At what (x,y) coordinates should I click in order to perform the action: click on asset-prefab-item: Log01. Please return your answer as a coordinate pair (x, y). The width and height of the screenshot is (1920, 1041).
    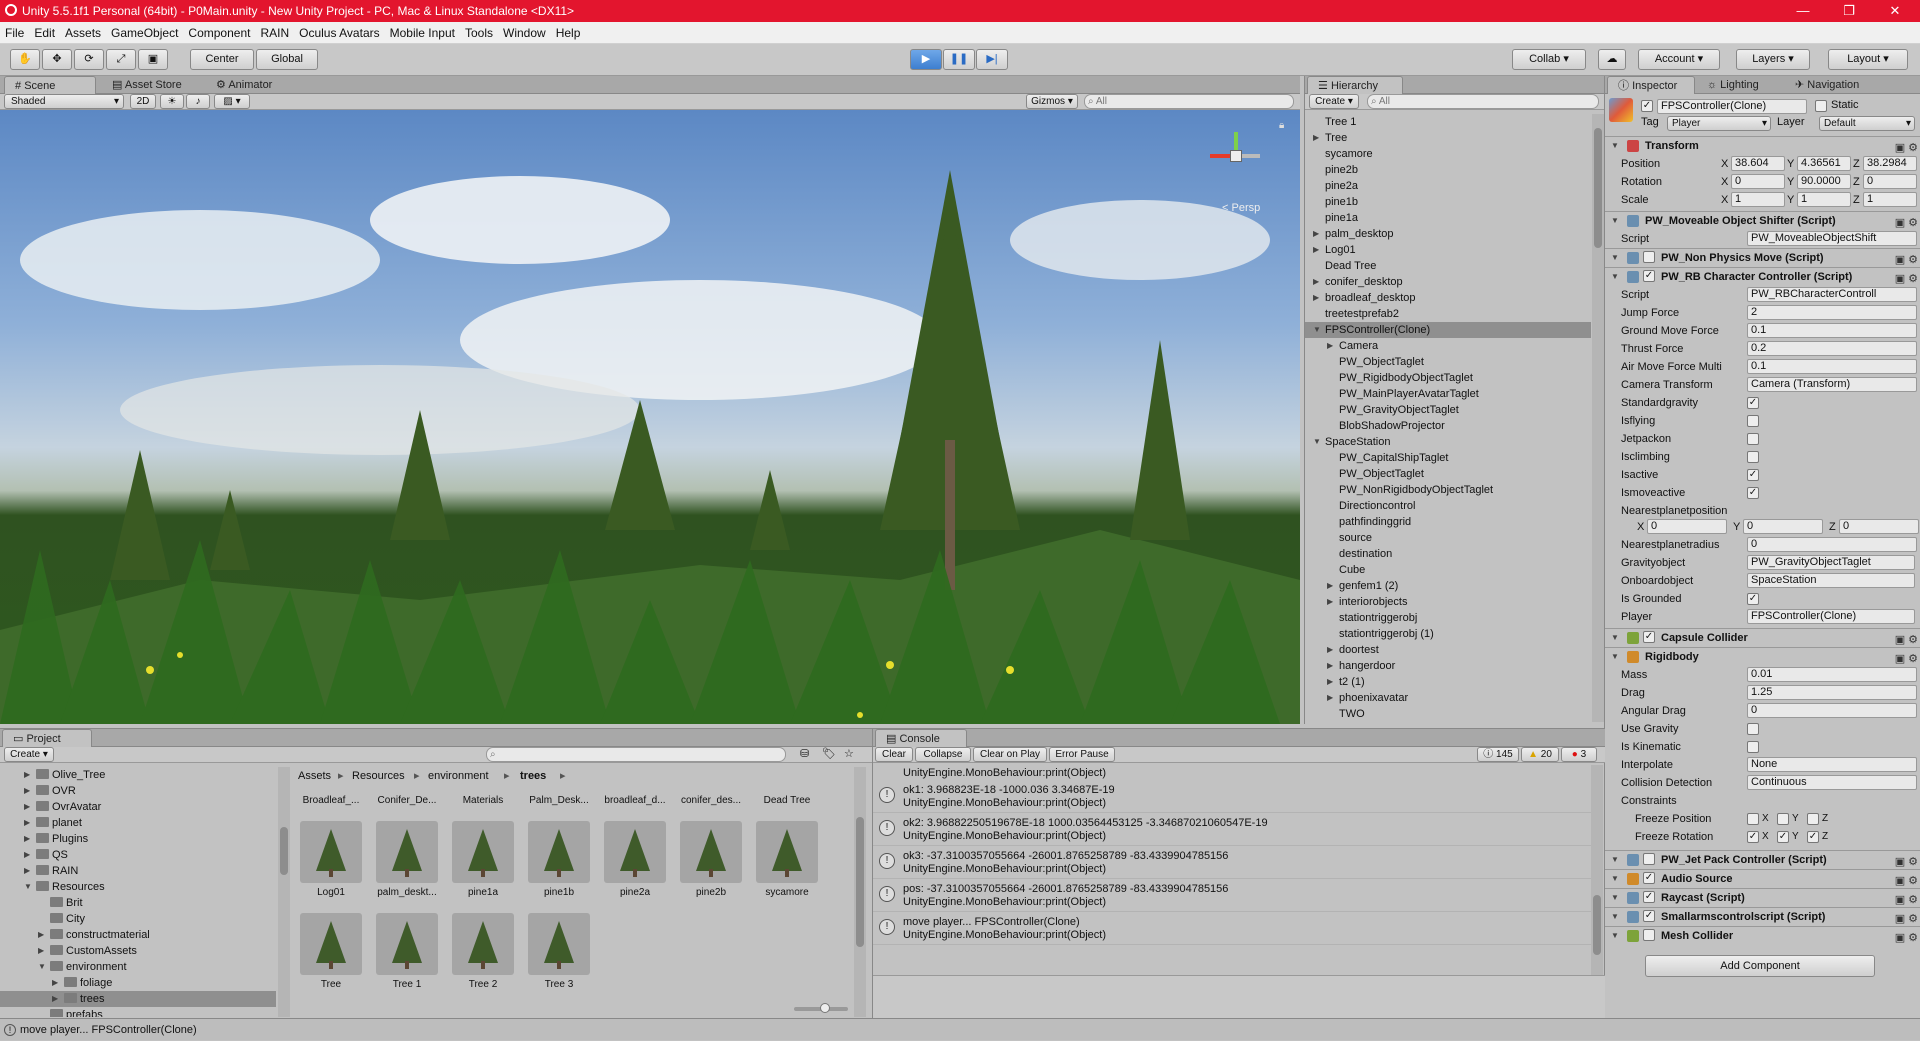
    Looking at the image, I should click on (331, 859).